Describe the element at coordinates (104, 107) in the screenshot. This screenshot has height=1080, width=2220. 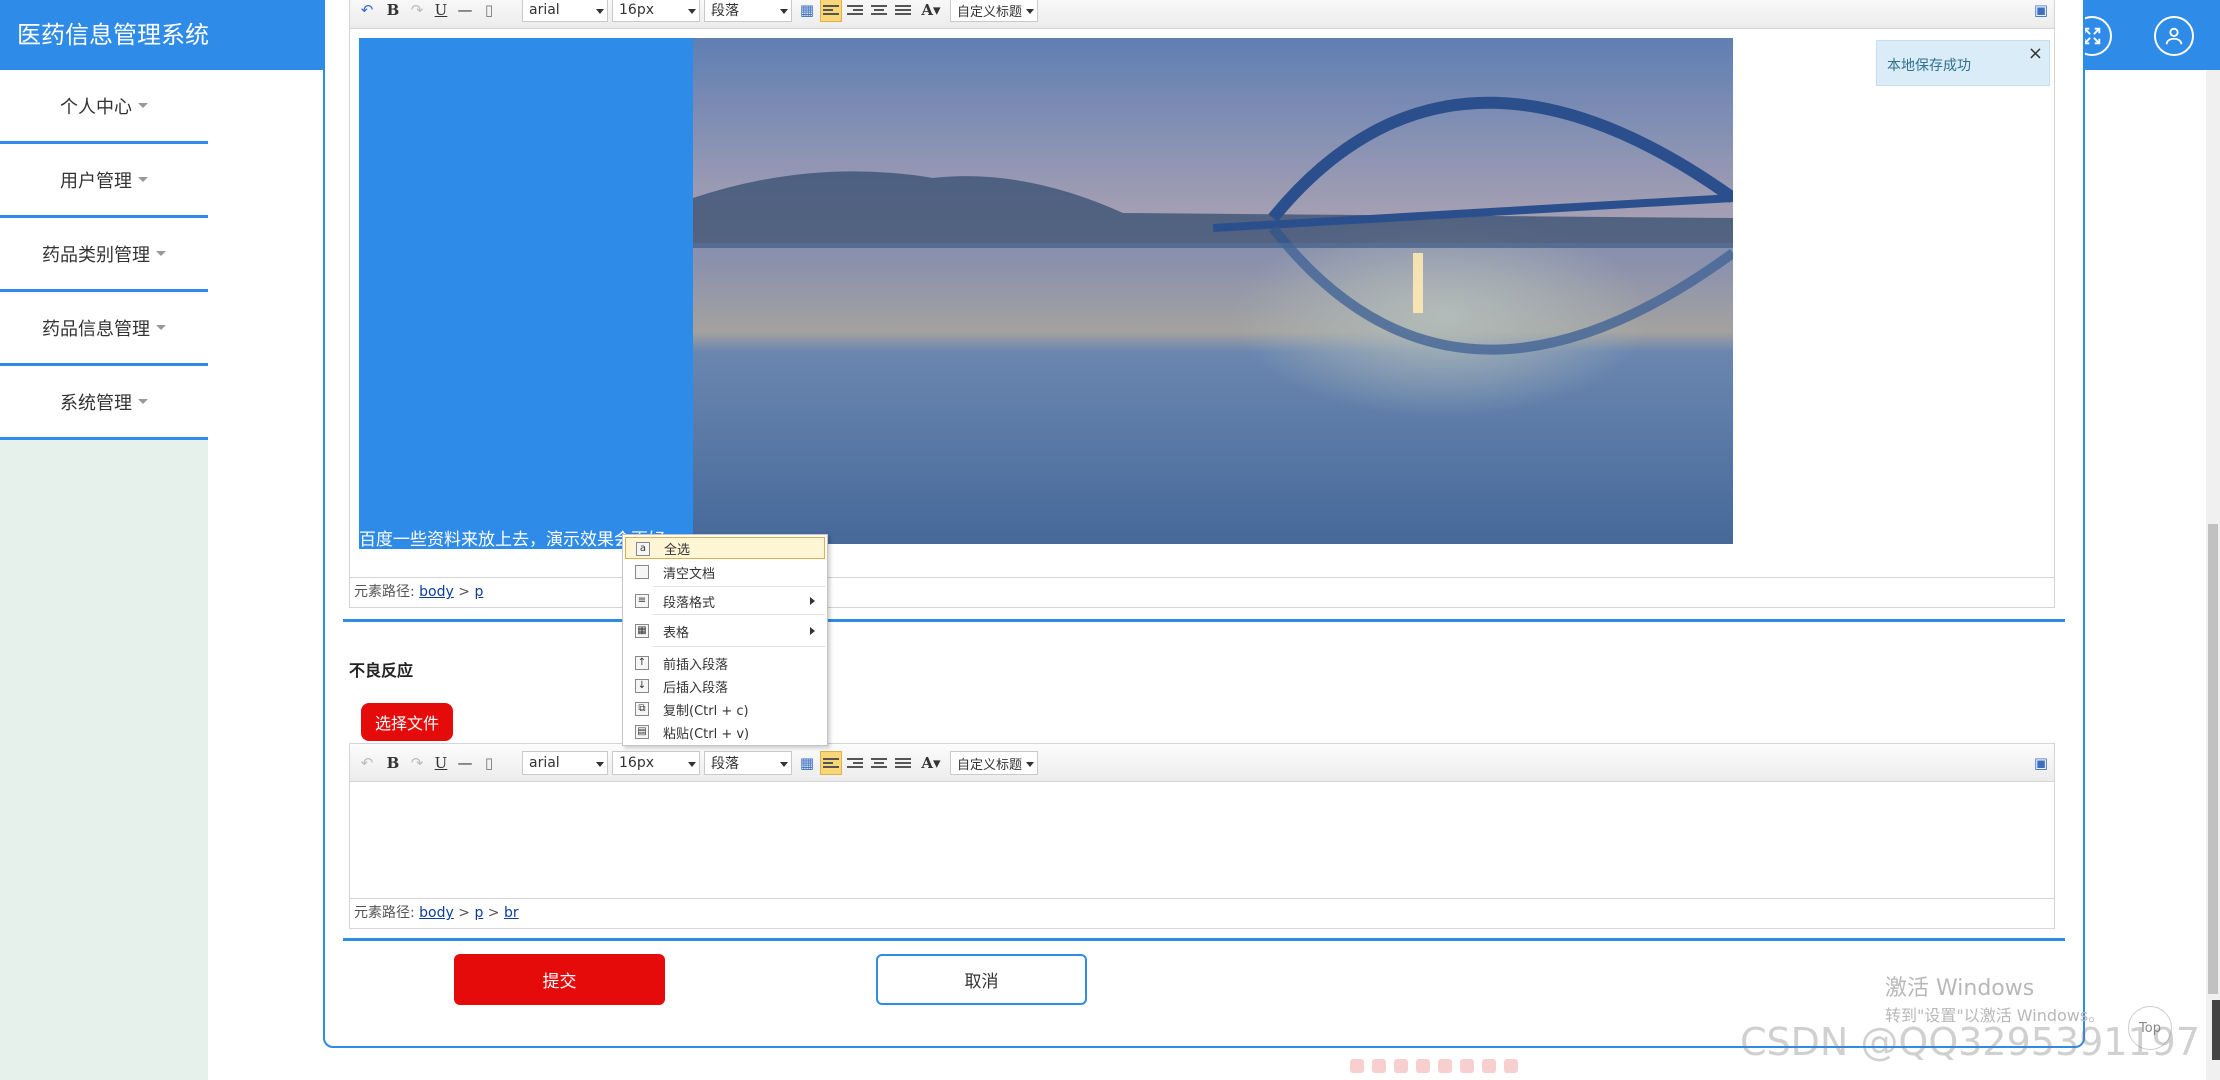
I see `sidebar-item-profile: 个人中心` at that location.